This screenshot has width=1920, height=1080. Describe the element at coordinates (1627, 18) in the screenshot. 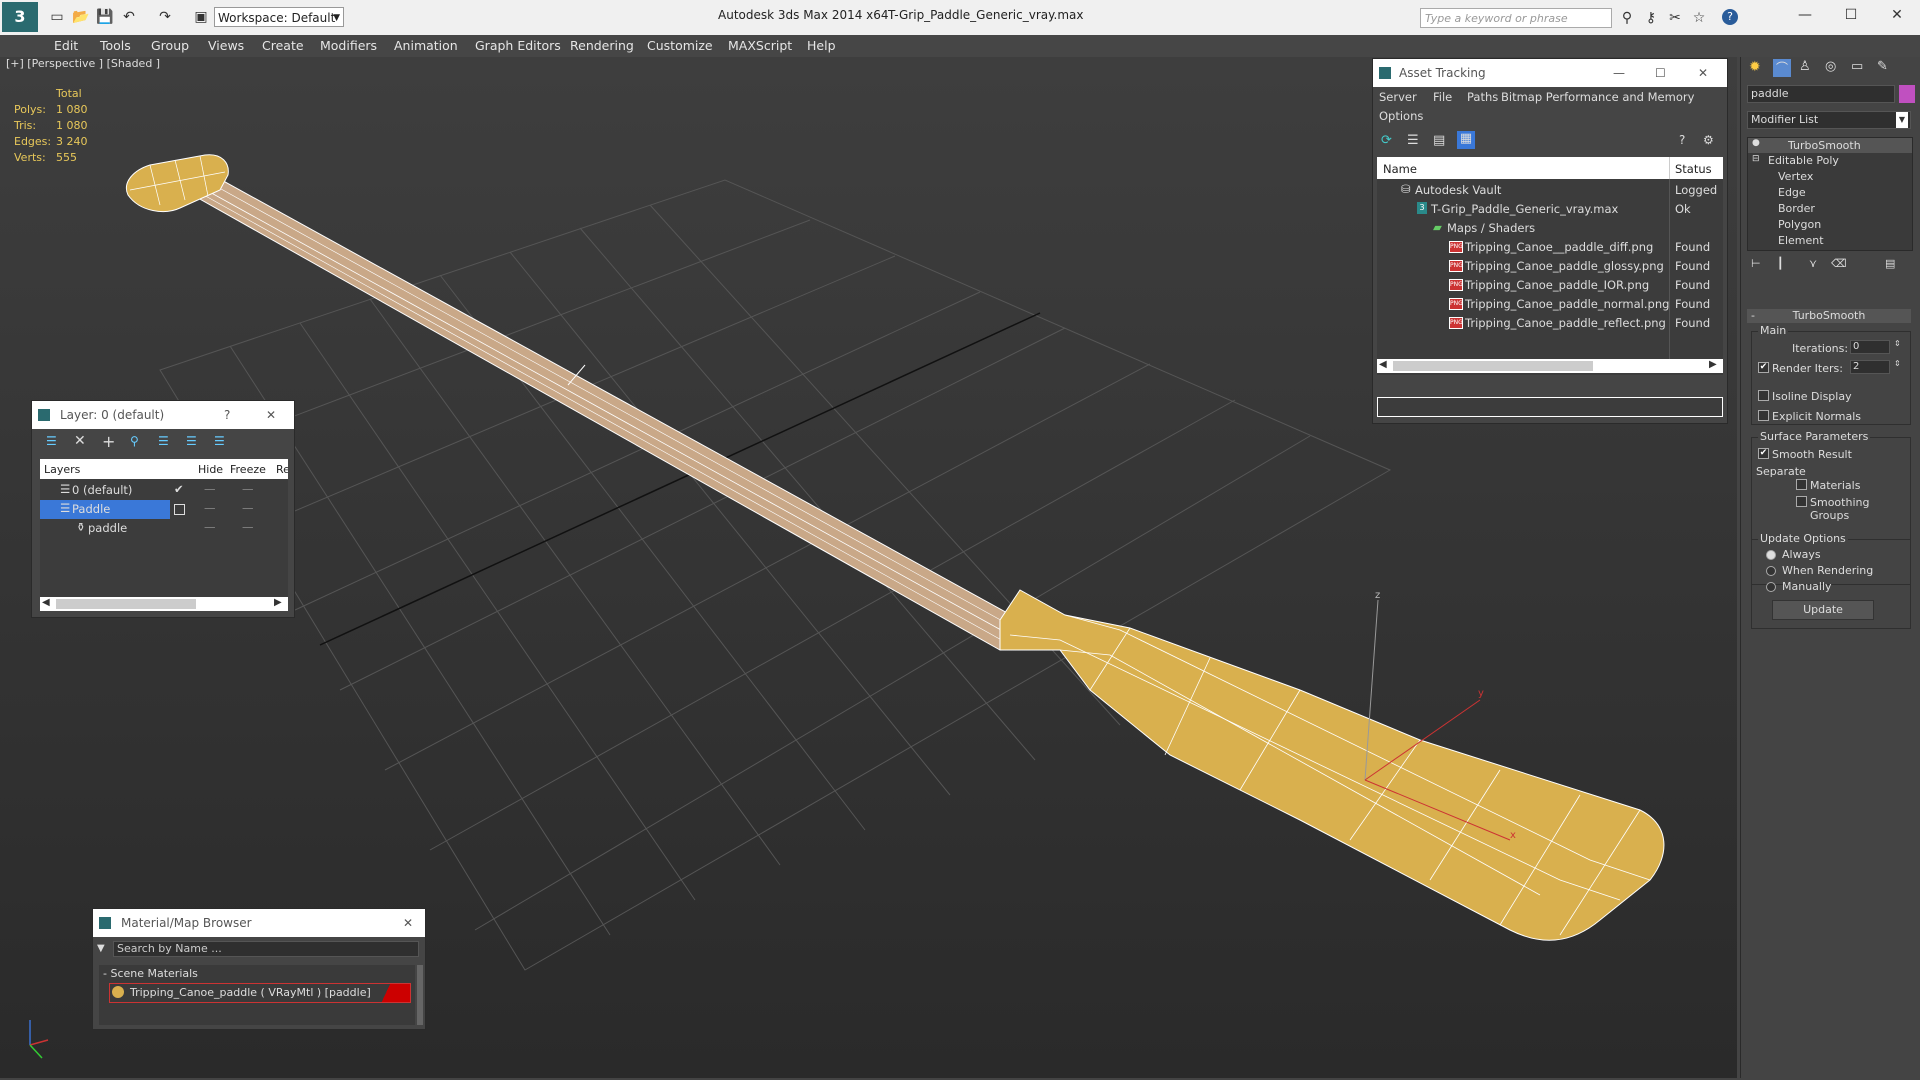

I see `binoculars-icon: ⚲` at that location.